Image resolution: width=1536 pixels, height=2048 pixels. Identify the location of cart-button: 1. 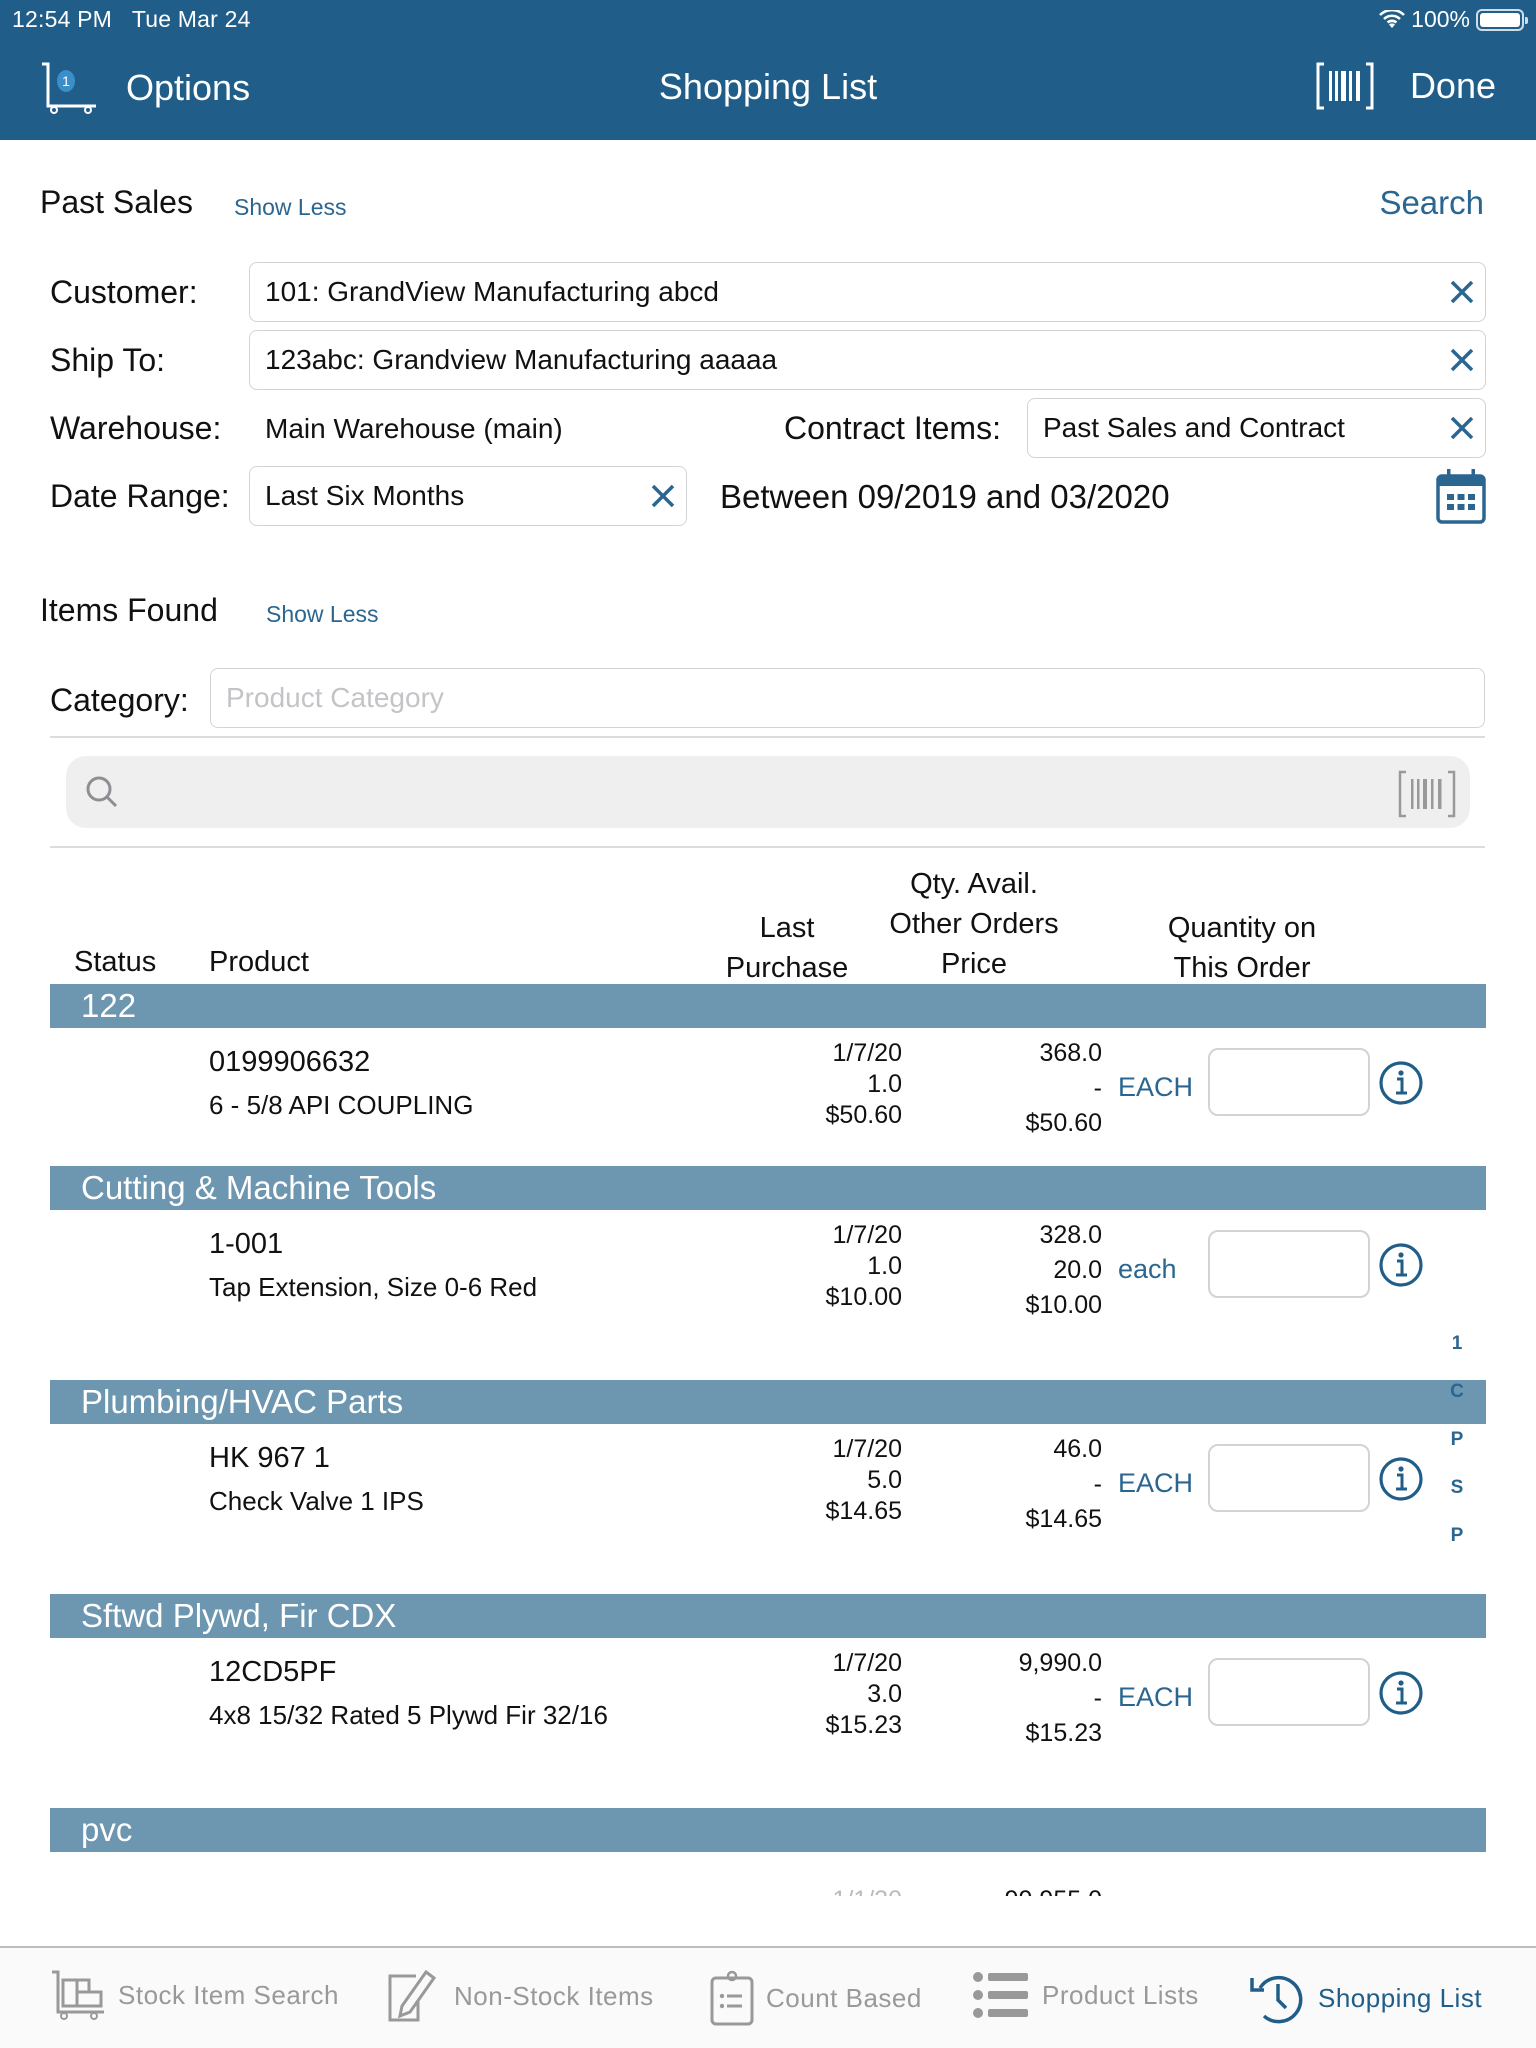
(69, 88).